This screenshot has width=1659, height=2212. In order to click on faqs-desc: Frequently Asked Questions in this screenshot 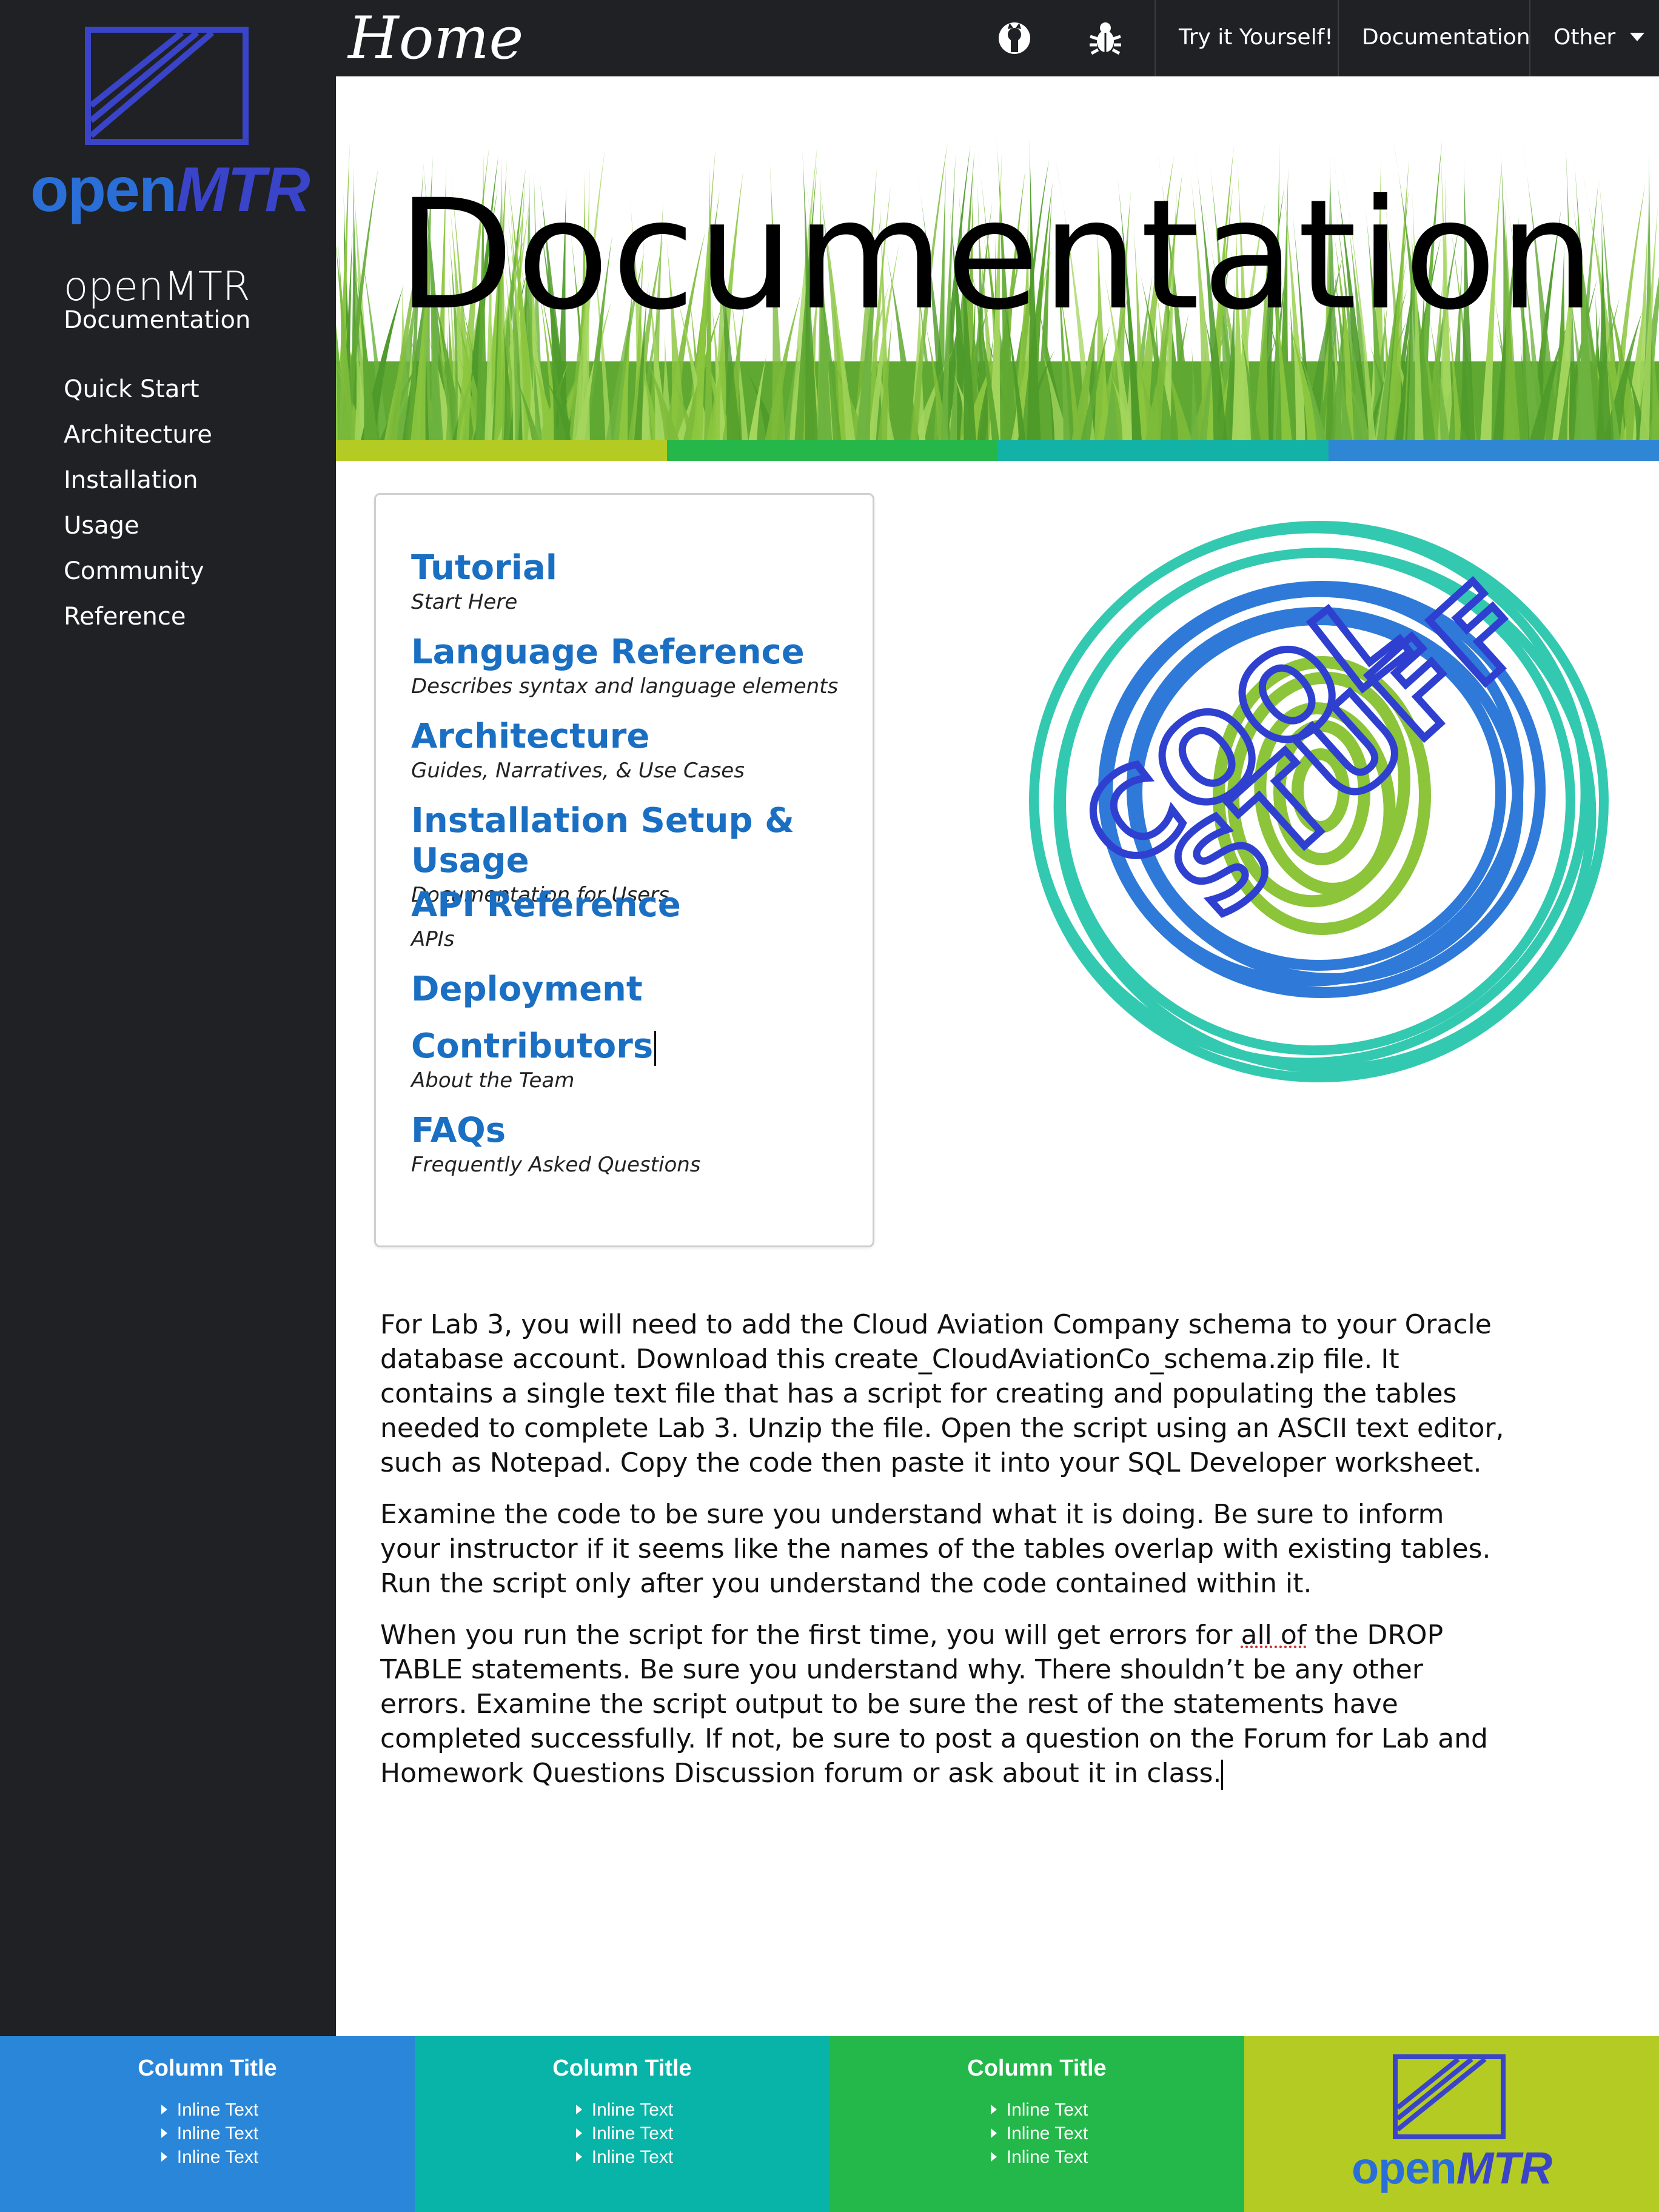, I will do `click(556, 1165)`.